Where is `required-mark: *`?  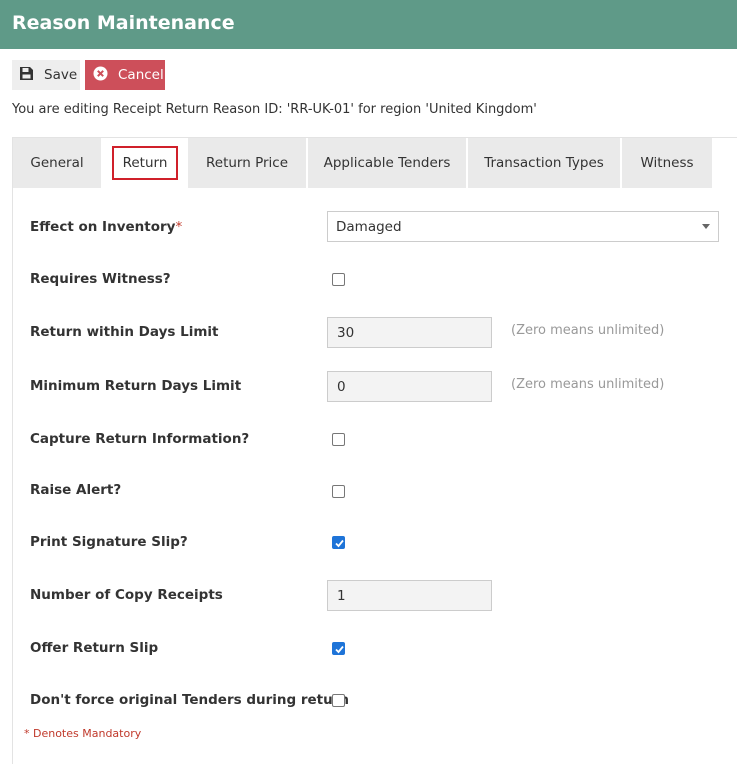 required-mark: * is located at coordinates (179, 227).